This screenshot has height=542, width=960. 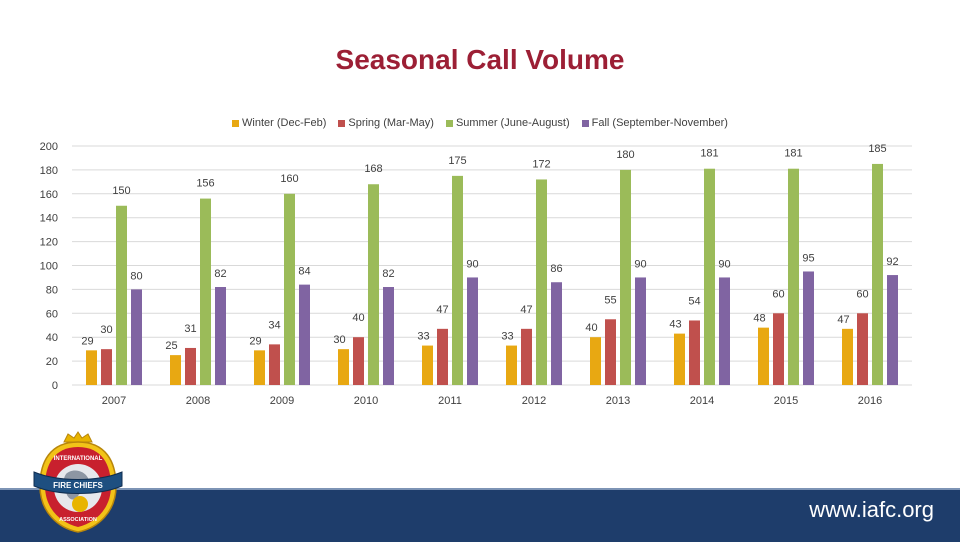 What do you see at coordinates (190, 329) in the screenshot?
I see `data-label: 31` at bounding box center [190, 329].